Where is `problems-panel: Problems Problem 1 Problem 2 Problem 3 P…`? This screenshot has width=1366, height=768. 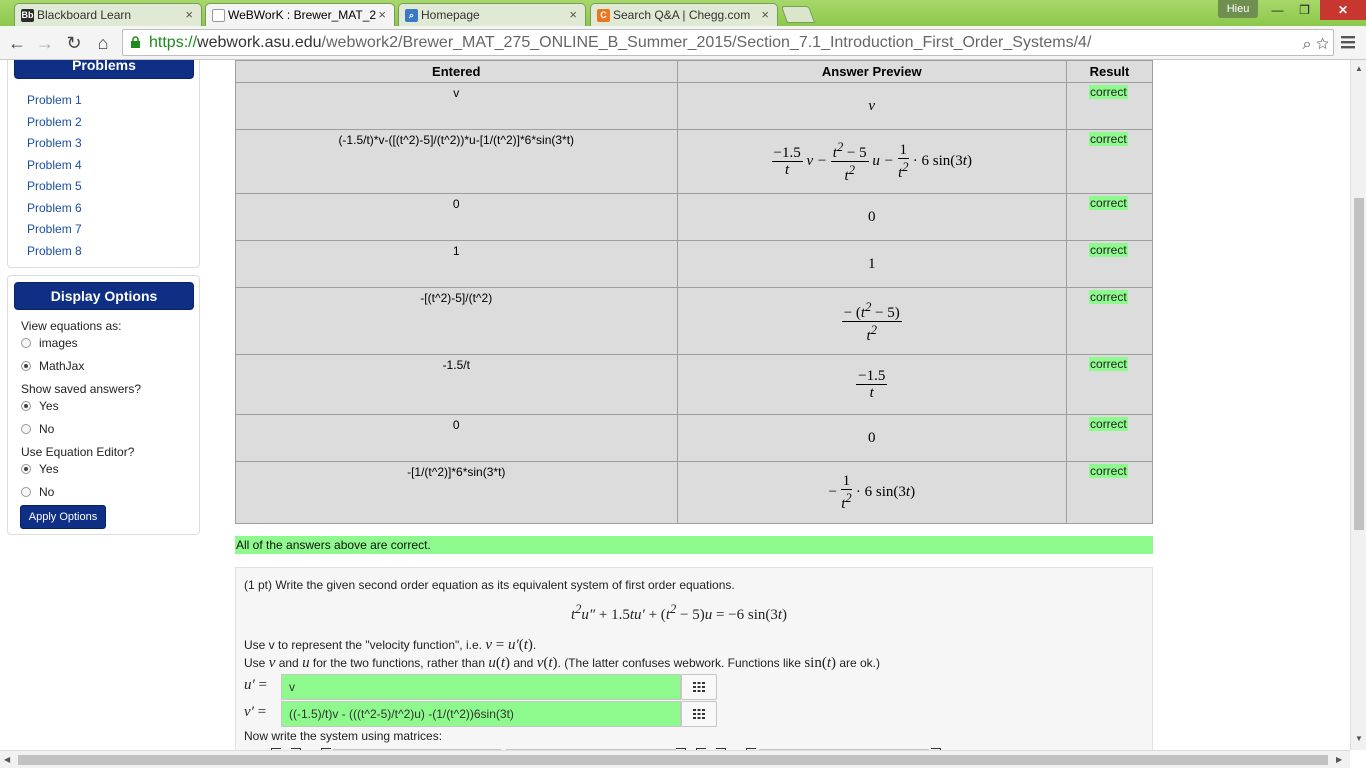 problems-panel: Problems Problem 1 Problem 2 Problem 3 P… is located at coordinates (103, 164).